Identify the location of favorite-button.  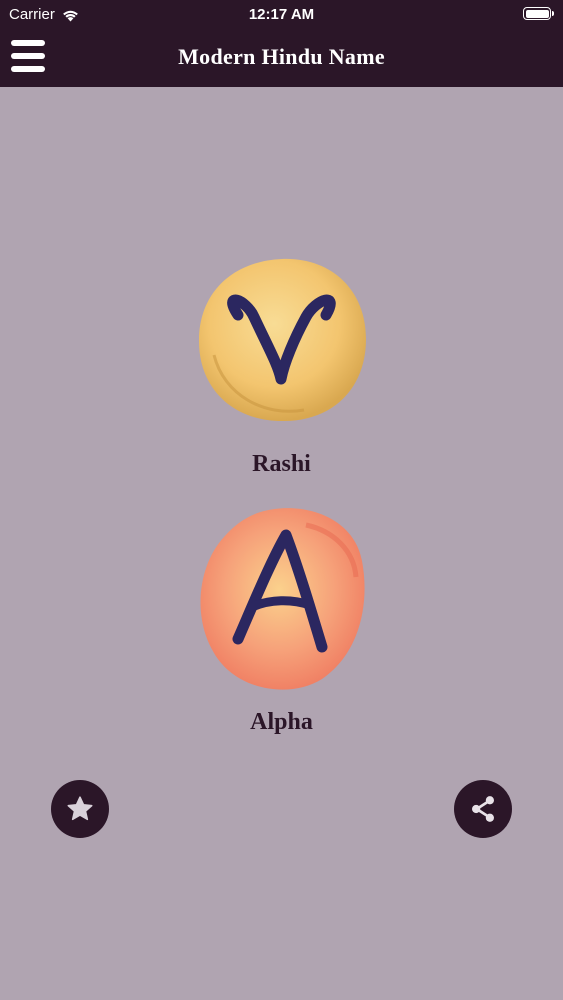
(80, 809).